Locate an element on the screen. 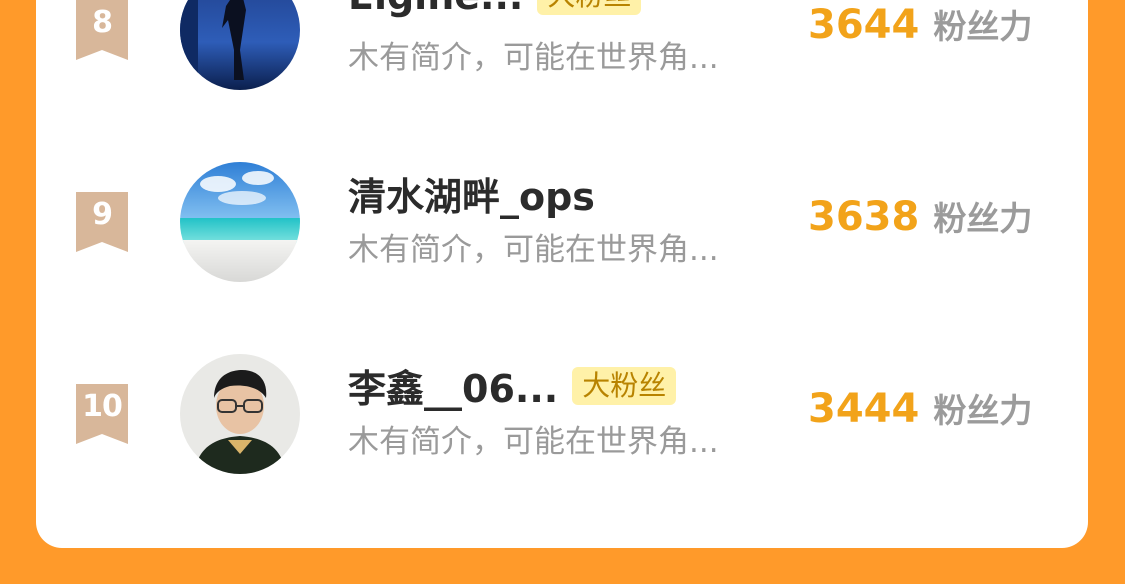 Image resolution: width=1125 pixels, height=584 pixels. user-name: 清水湖畔_ops is located at coordinates (471, 193).